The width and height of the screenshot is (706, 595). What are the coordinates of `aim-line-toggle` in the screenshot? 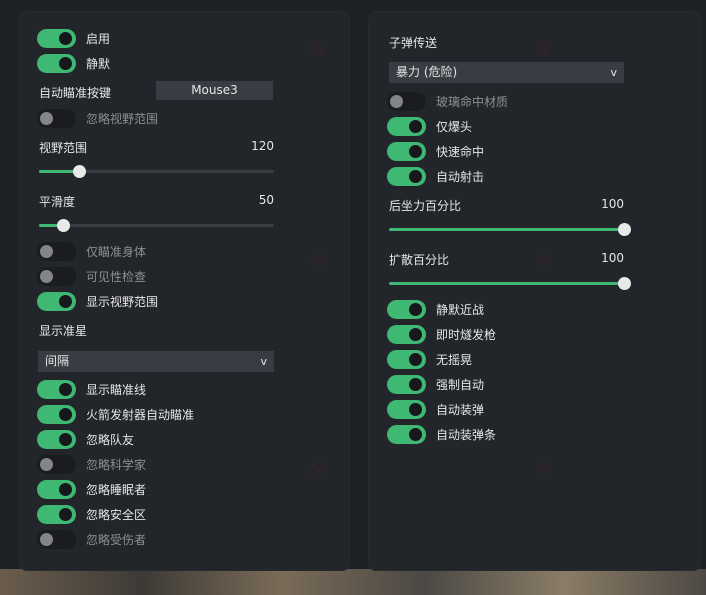 It's located at (56, 389).